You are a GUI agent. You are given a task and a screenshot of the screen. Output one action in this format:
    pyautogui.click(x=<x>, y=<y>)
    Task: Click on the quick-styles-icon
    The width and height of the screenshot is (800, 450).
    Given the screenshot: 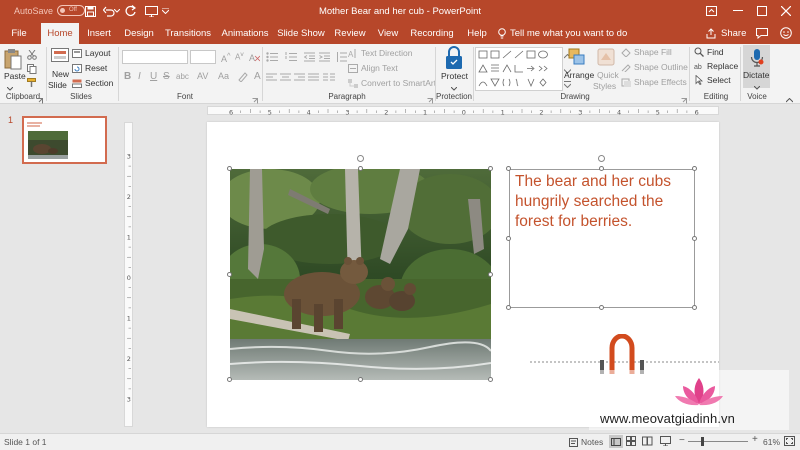 What is the action you would take?
    pyautogui.click(x=606, y=59)
    